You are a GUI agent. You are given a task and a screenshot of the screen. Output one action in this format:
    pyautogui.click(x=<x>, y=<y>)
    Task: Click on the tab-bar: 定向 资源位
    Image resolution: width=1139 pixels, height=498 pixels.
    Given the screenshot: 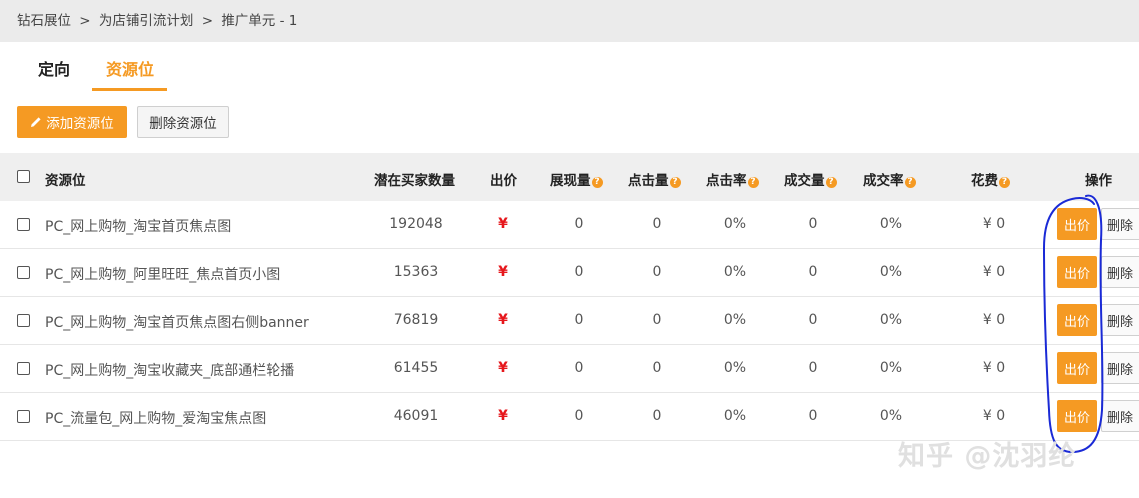 What is the action you would take?
    pyautogui.click(x=569, y=66)
    